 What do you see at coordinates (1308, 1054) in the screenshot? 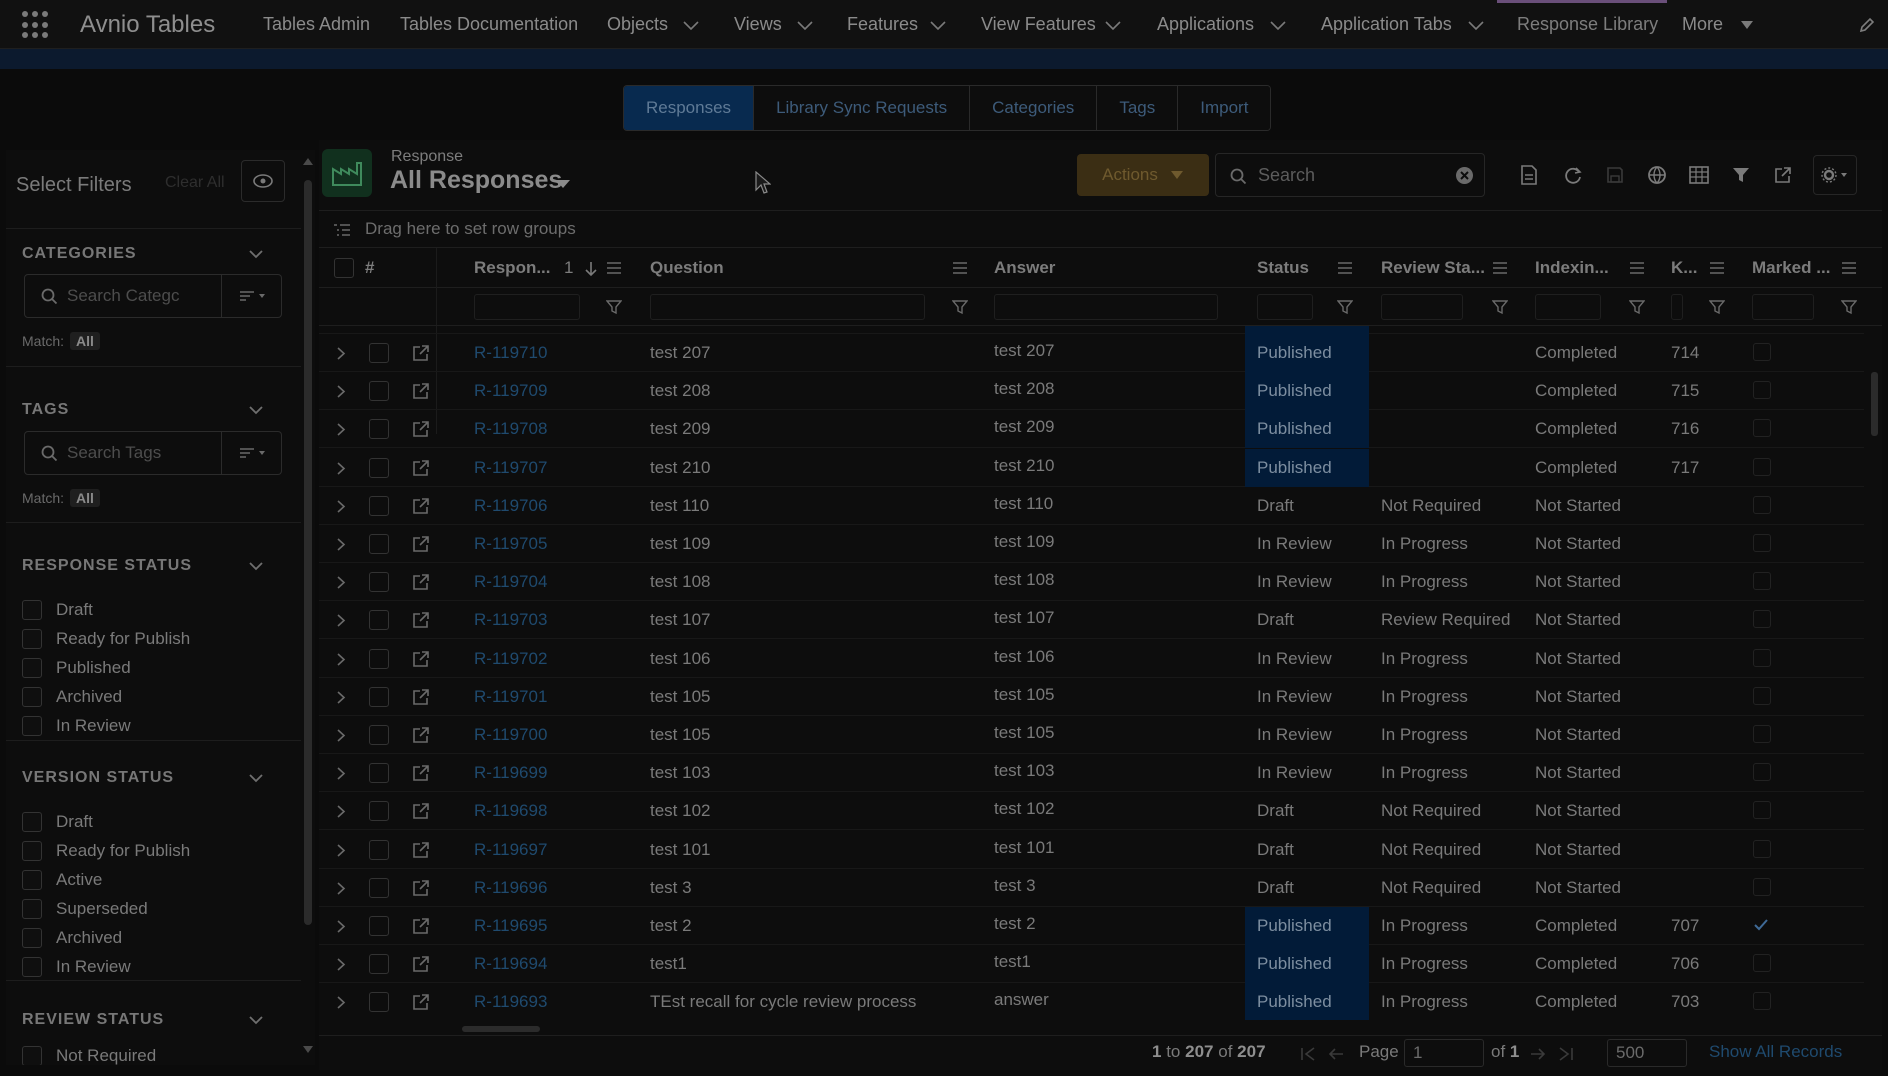
I see `first-page-icon` at bounding box center [1308, 1054].